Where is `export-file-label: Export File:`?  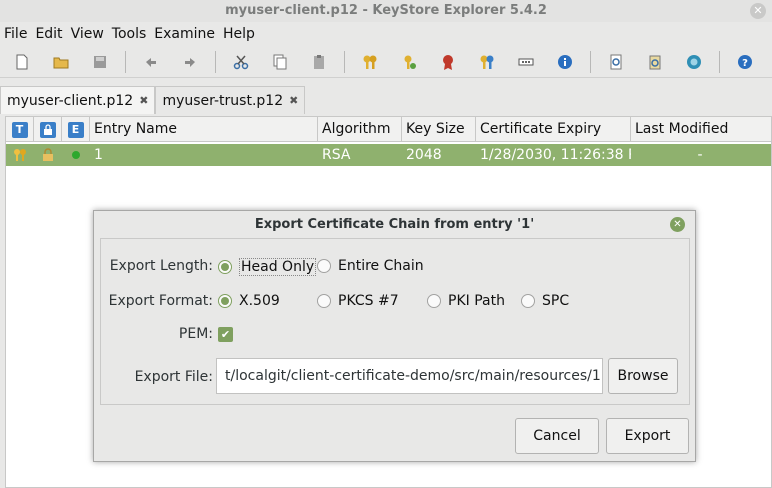
export-file-label: Export File: is located at coordinates (173, 377).